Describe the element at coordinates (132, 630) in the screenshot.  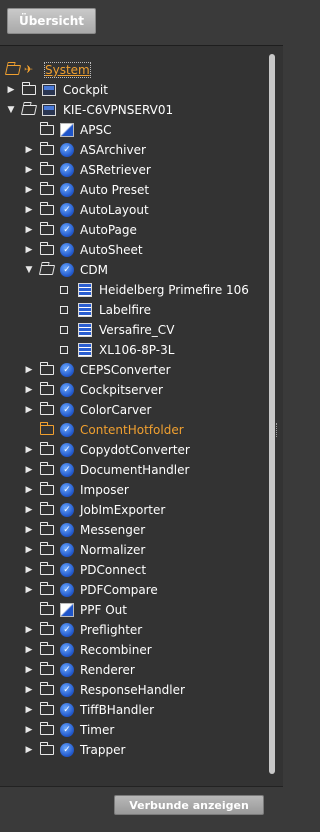
I see `tree-item-service: ▶ ✓ Preflighter` at that location.